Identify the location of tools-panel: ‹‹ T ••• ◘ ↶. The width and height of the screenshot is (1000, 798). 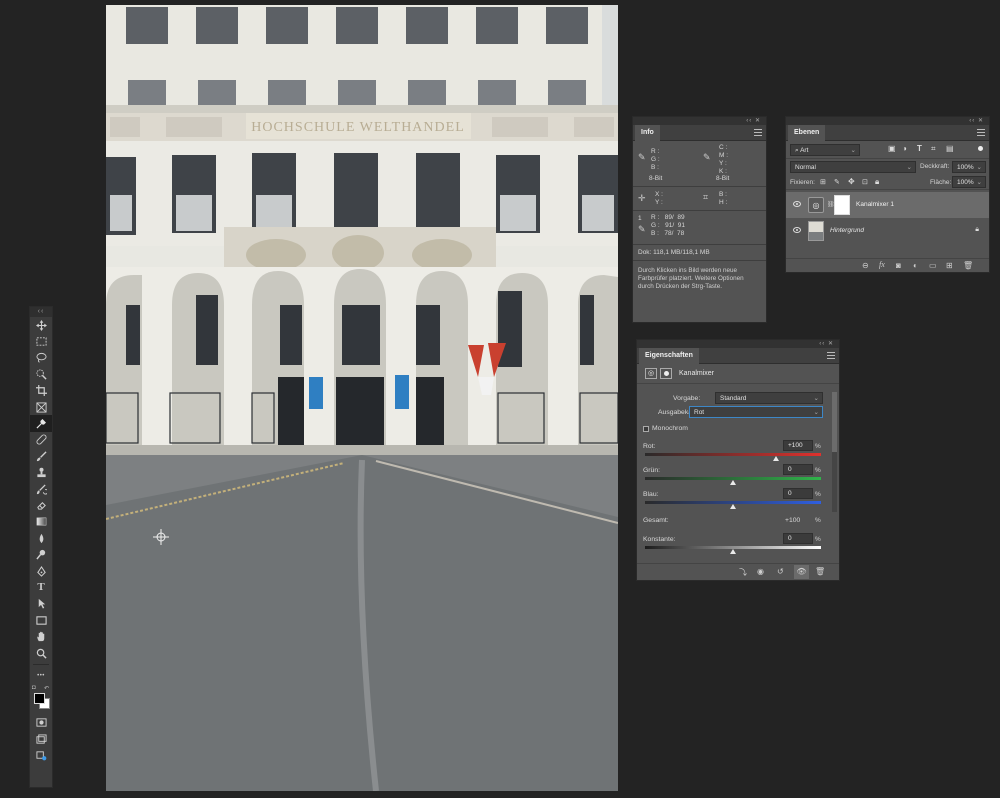
(41, 547).